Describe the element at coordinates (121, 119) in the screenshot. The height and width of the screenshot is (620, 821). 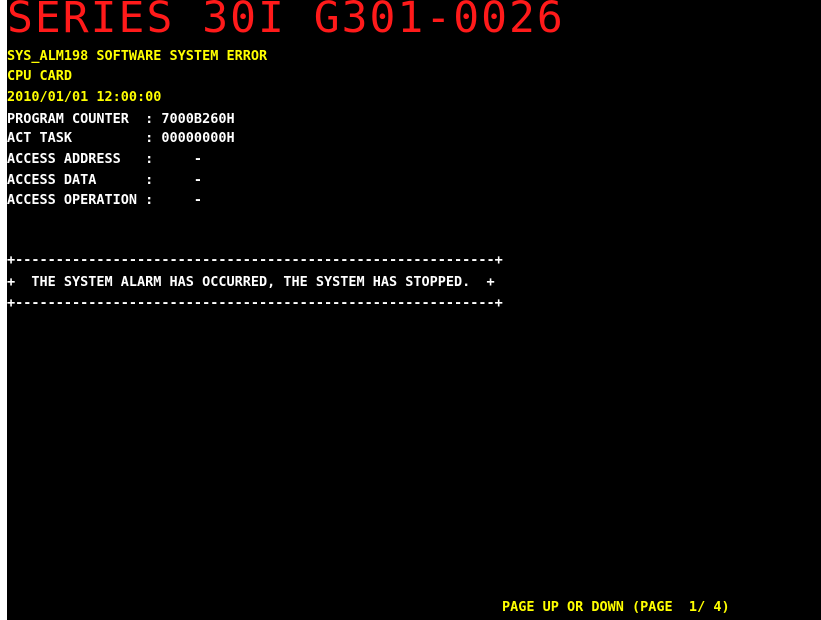
I see `program-counter-row: PROGRAM COUNTER : 7000B260H` at that location.